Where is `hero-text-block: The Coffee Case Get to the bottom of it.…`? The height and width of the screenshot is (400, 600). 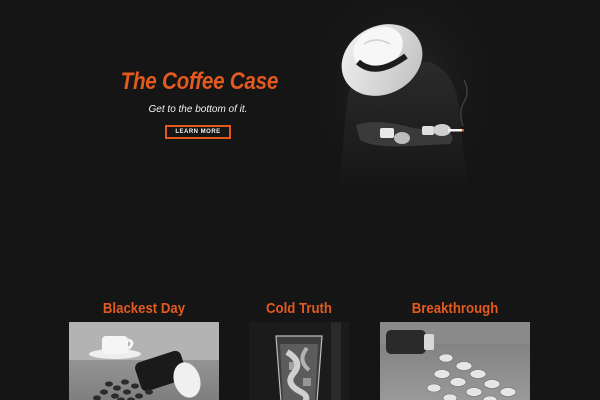
hero-text-block: The Coffee Case Get to the bottom of it.… is located at coordinates (198, 103).